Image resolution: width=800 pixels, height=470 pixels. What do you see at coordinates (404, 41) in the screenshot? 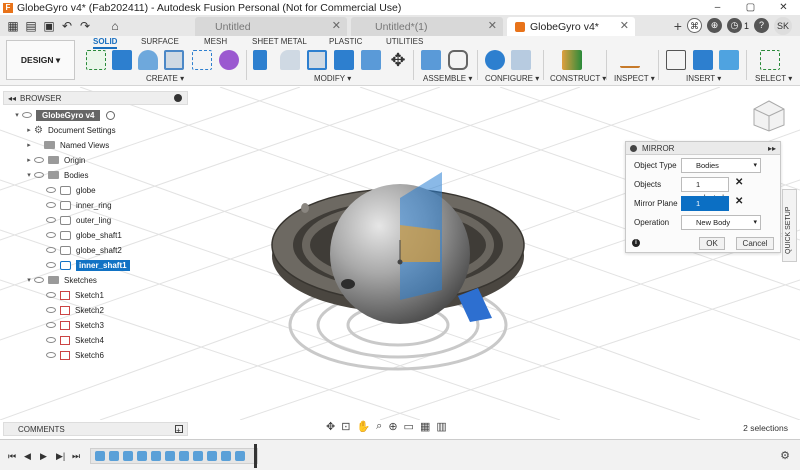
I see `tab-utilities: UTILITIES` at bounding box center [404, 41].